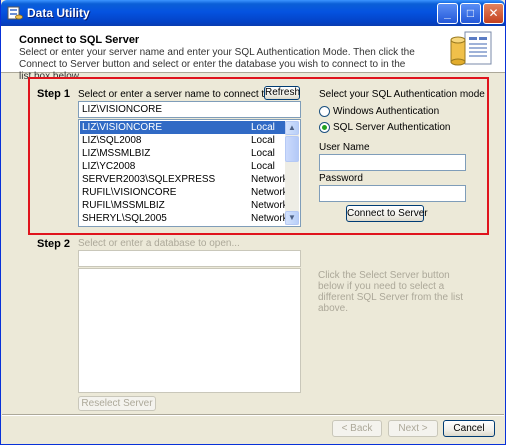 The height and width of the screenshot is (445, 506). What do you see at coordinates (184, 205) in the screenshot?
I see `list-item: RUFIL\MSSMLBIZ Network` at bounding box center [184, 205].